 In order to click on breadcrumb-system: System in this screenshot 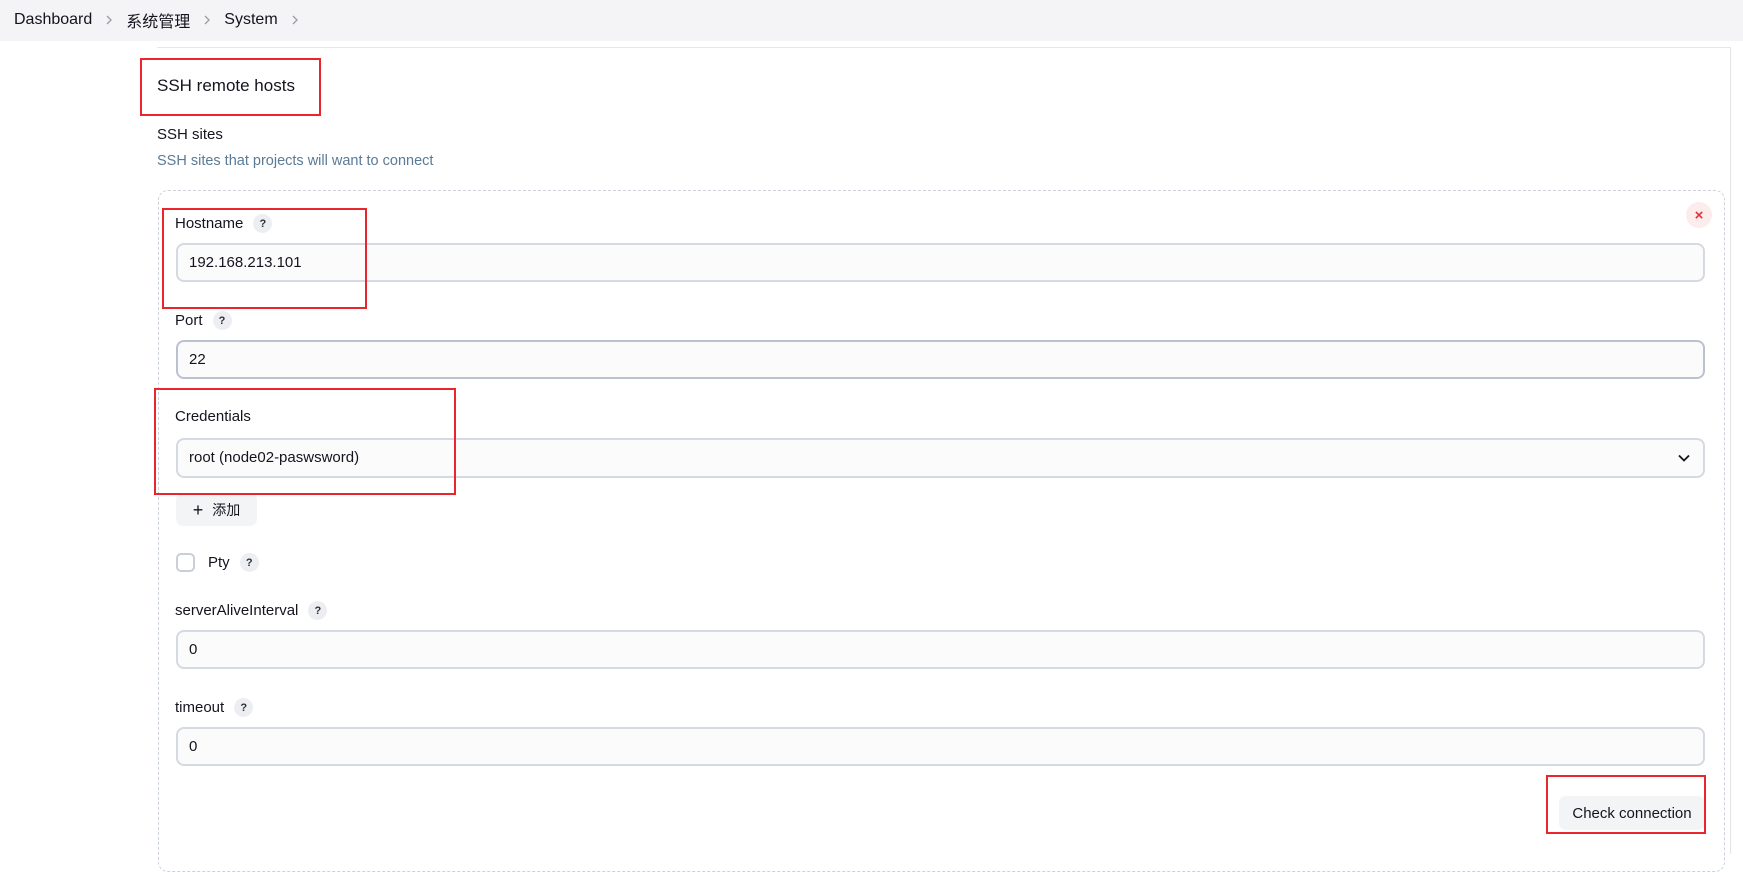, I will do `click(250, 20)`.